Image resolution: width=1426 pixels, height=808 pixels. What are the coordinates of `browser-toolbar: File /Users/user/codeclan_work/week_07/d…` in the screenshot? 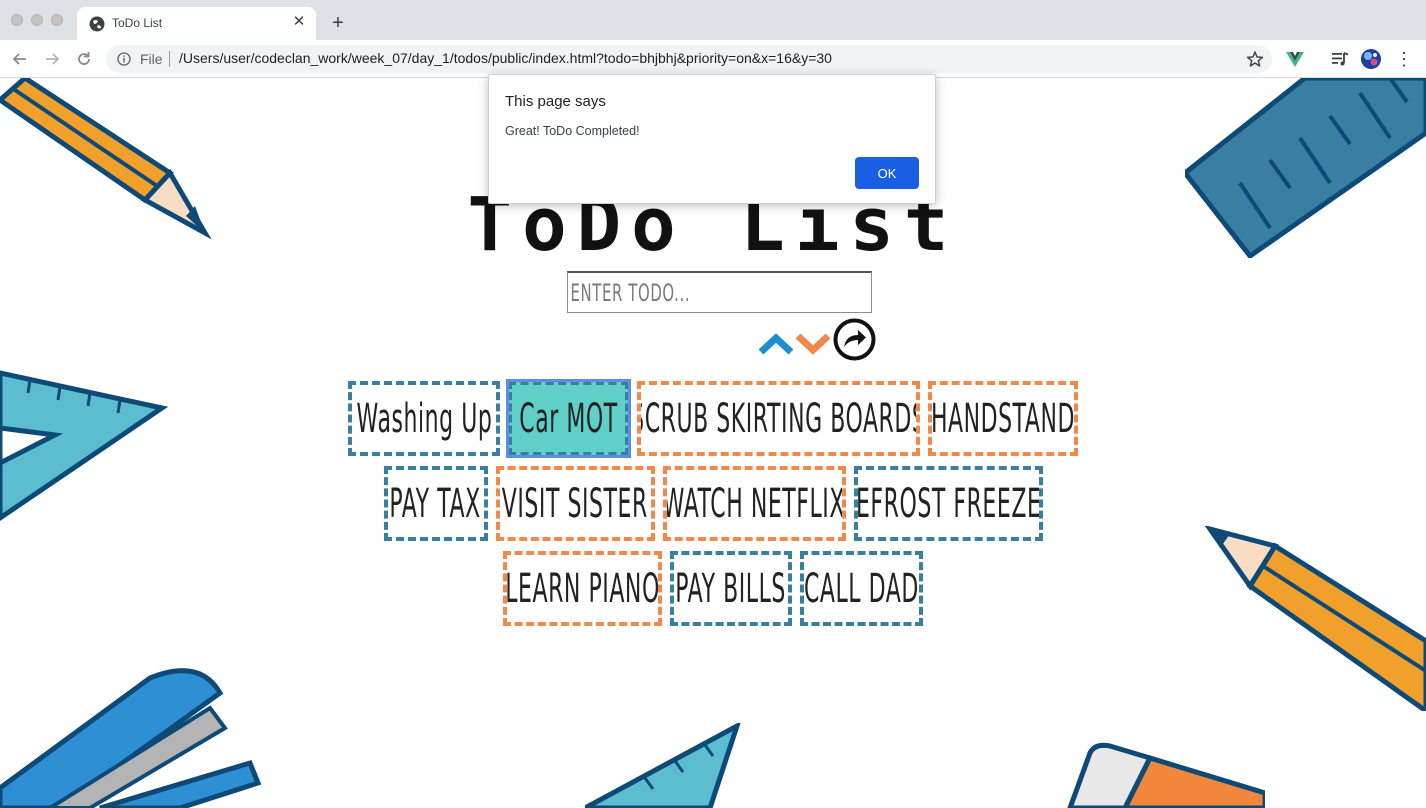 It's located at (713, 59).